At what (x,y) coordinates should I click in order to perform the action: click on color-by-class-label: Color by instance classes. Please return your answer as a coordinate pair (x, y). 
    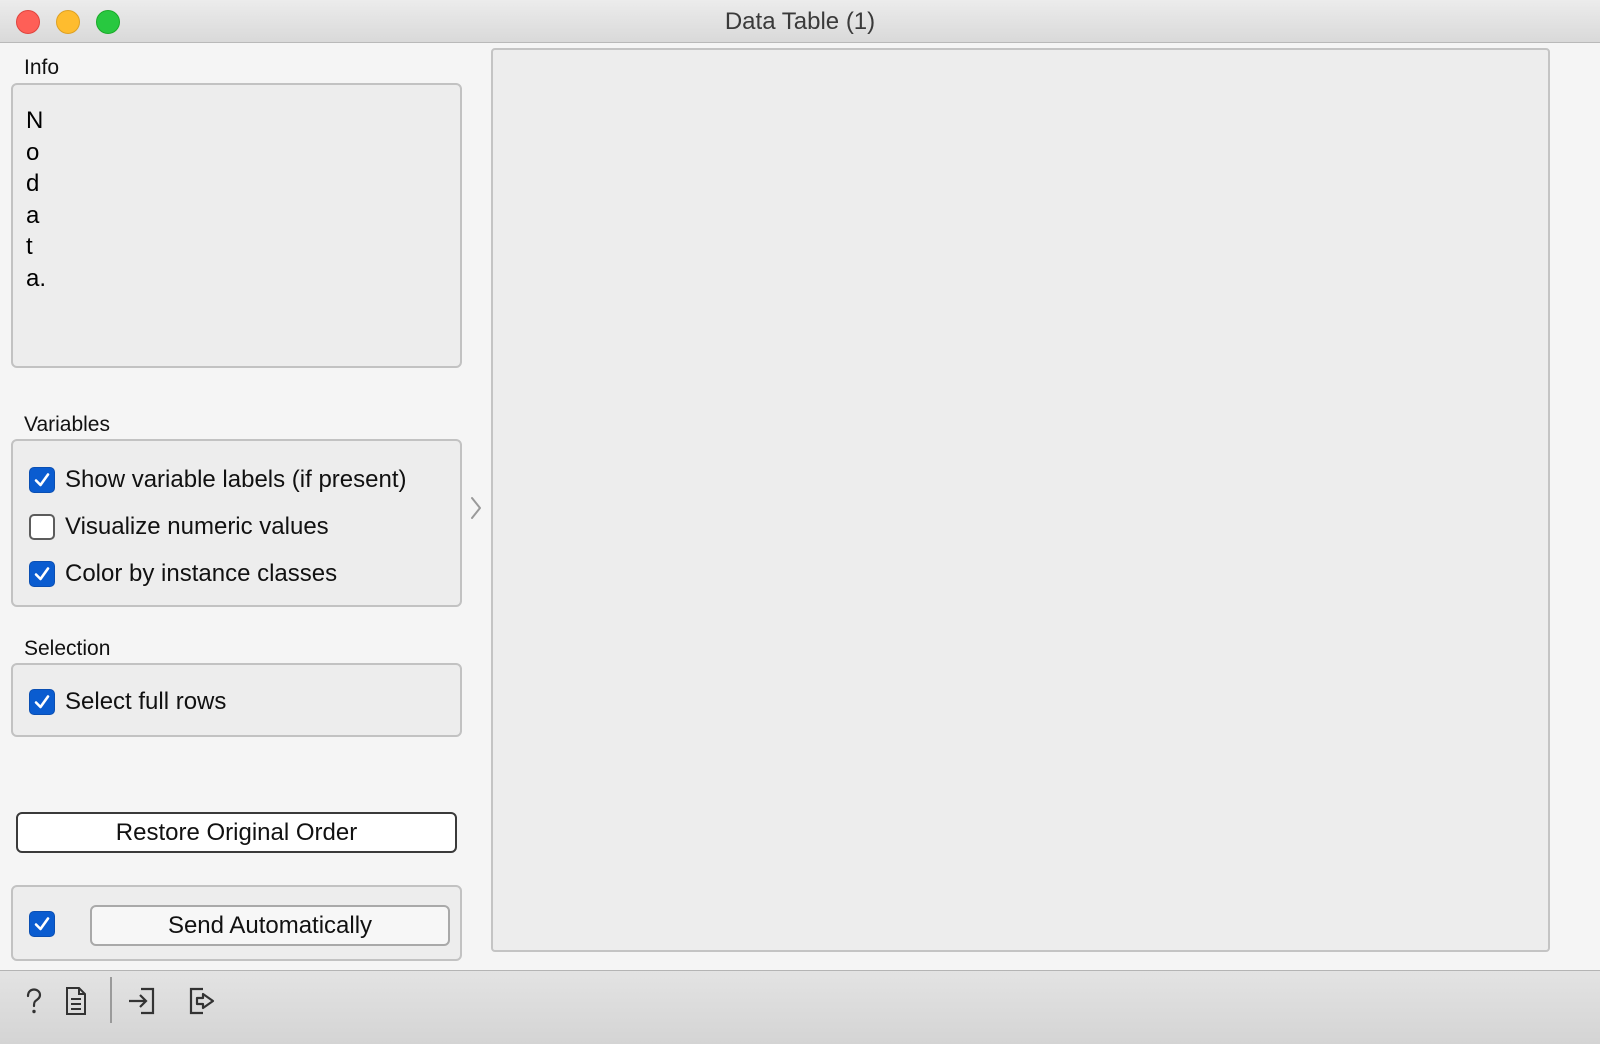
    Looking at the image, I should click on (201, 573).